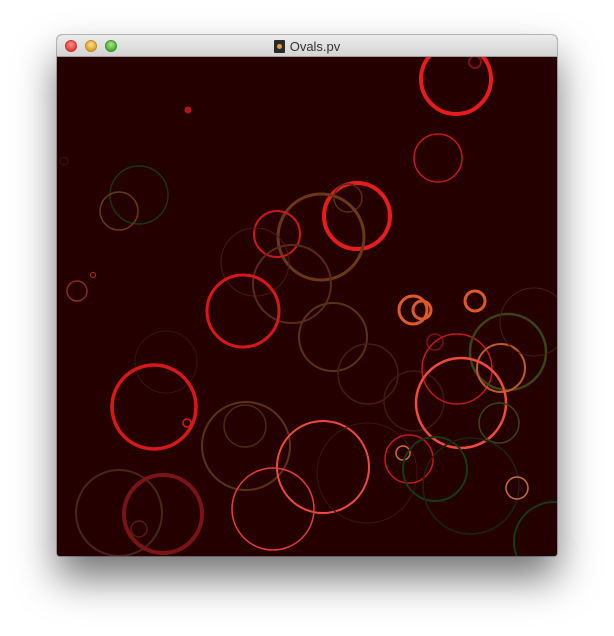 The height and width of the screenshot is (636, 614). Describe the element at coordinates (188, 110) in the screenshot. I see `oval-shape` at that location.